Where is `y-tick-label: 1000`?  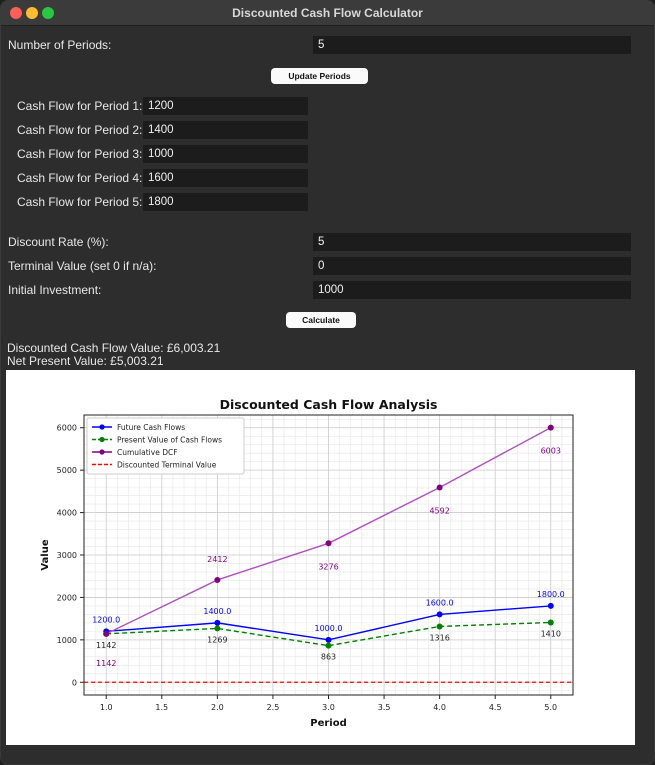
y-tick-label: 1000 is located at coordinates (67, 640).